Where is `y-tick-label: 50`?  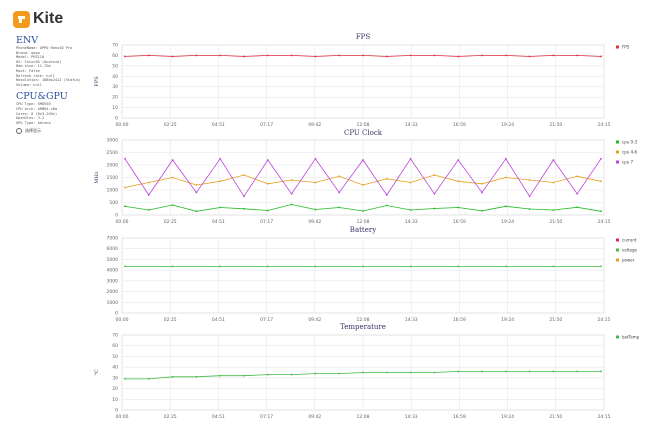 y-tick-label: 50 is located at coordinates (115, 357).